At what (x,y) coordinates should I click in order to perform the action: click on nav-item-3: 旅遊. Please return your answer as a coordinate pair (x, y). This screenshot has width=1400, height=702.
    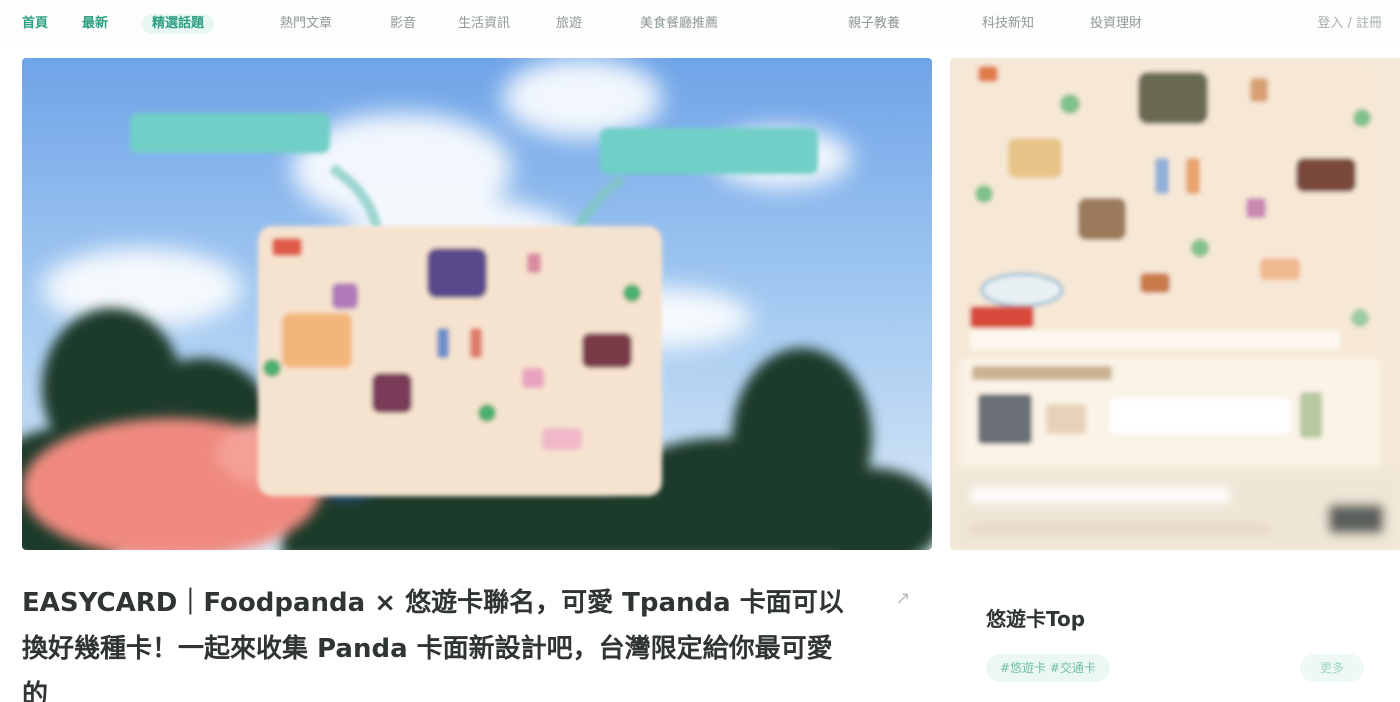
    Looking at the image, I should click on (569, 24).